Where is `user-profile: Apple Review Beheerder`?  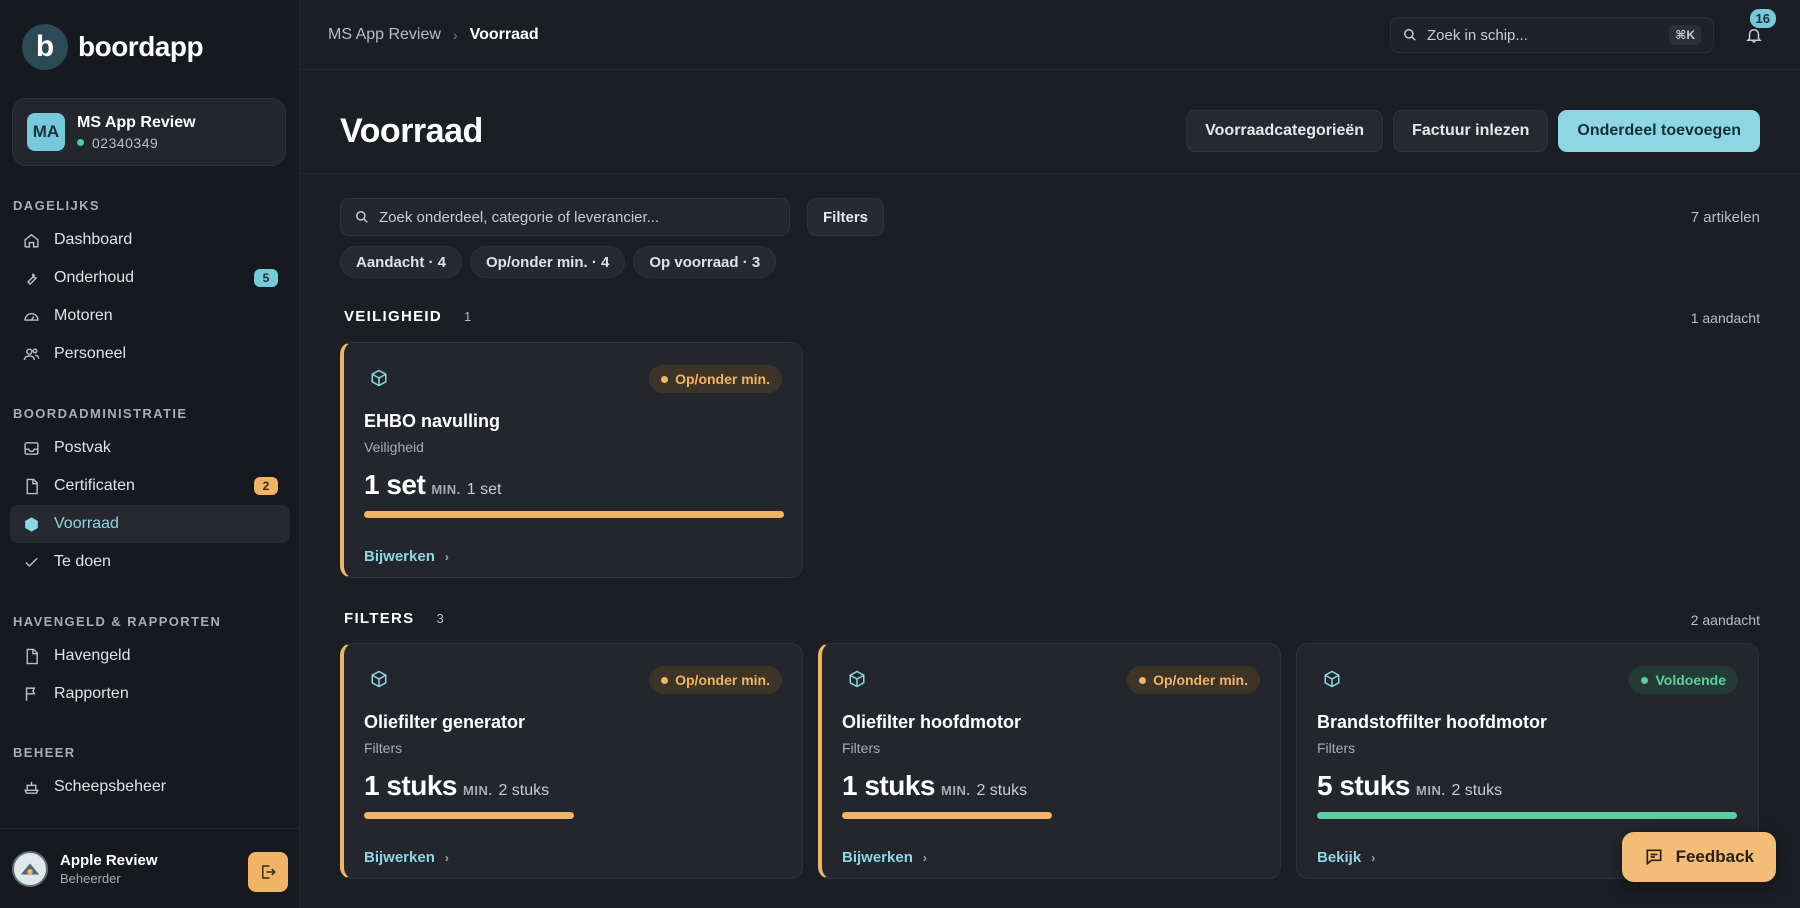
user-profile: Apple Review Beheerder is located at coordinates (150, 868).